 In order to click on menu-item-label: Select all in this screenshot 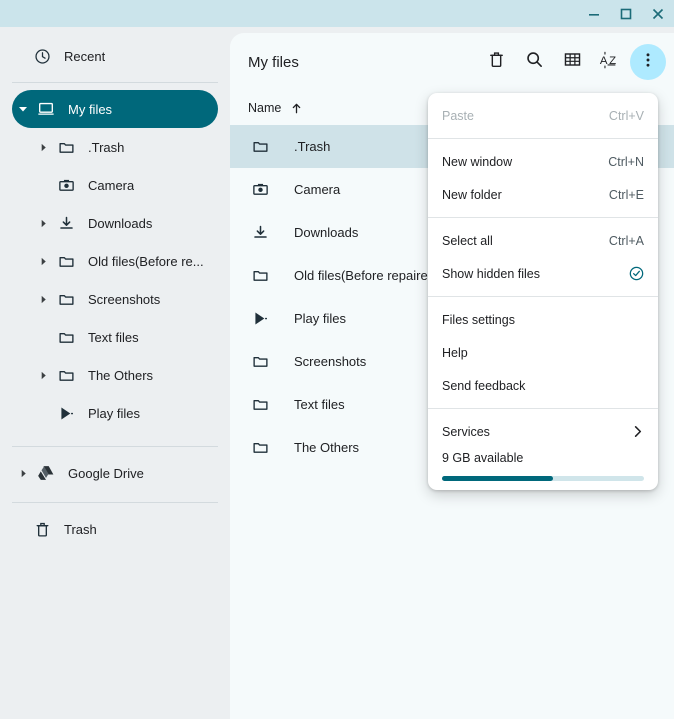, I will do `click(467, 240)`.